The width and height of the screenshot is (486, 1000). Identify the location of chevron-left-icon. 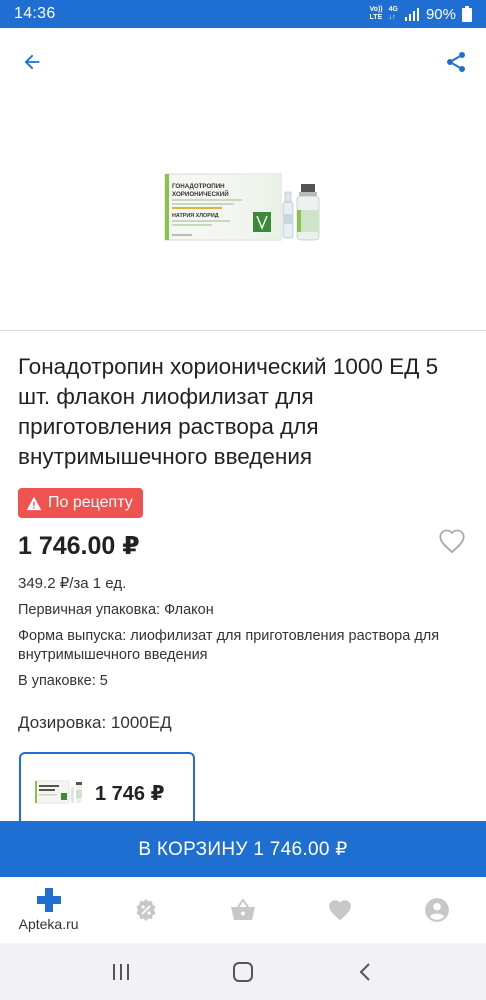
(364, 971).